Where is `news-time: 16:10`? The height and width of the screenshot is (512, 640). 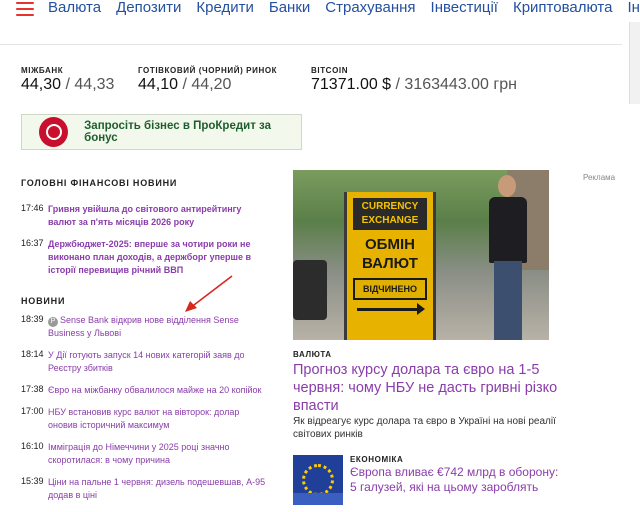
news-time: 16:10 is located at coordinates (32, 446).